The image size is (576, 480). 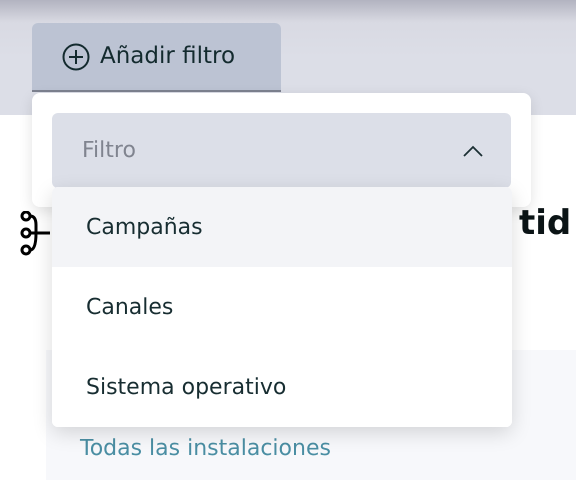 What do you see at coordinates (35, 234) in the screenshot?
I see `branch-icon` at bounding box center [35, 234].